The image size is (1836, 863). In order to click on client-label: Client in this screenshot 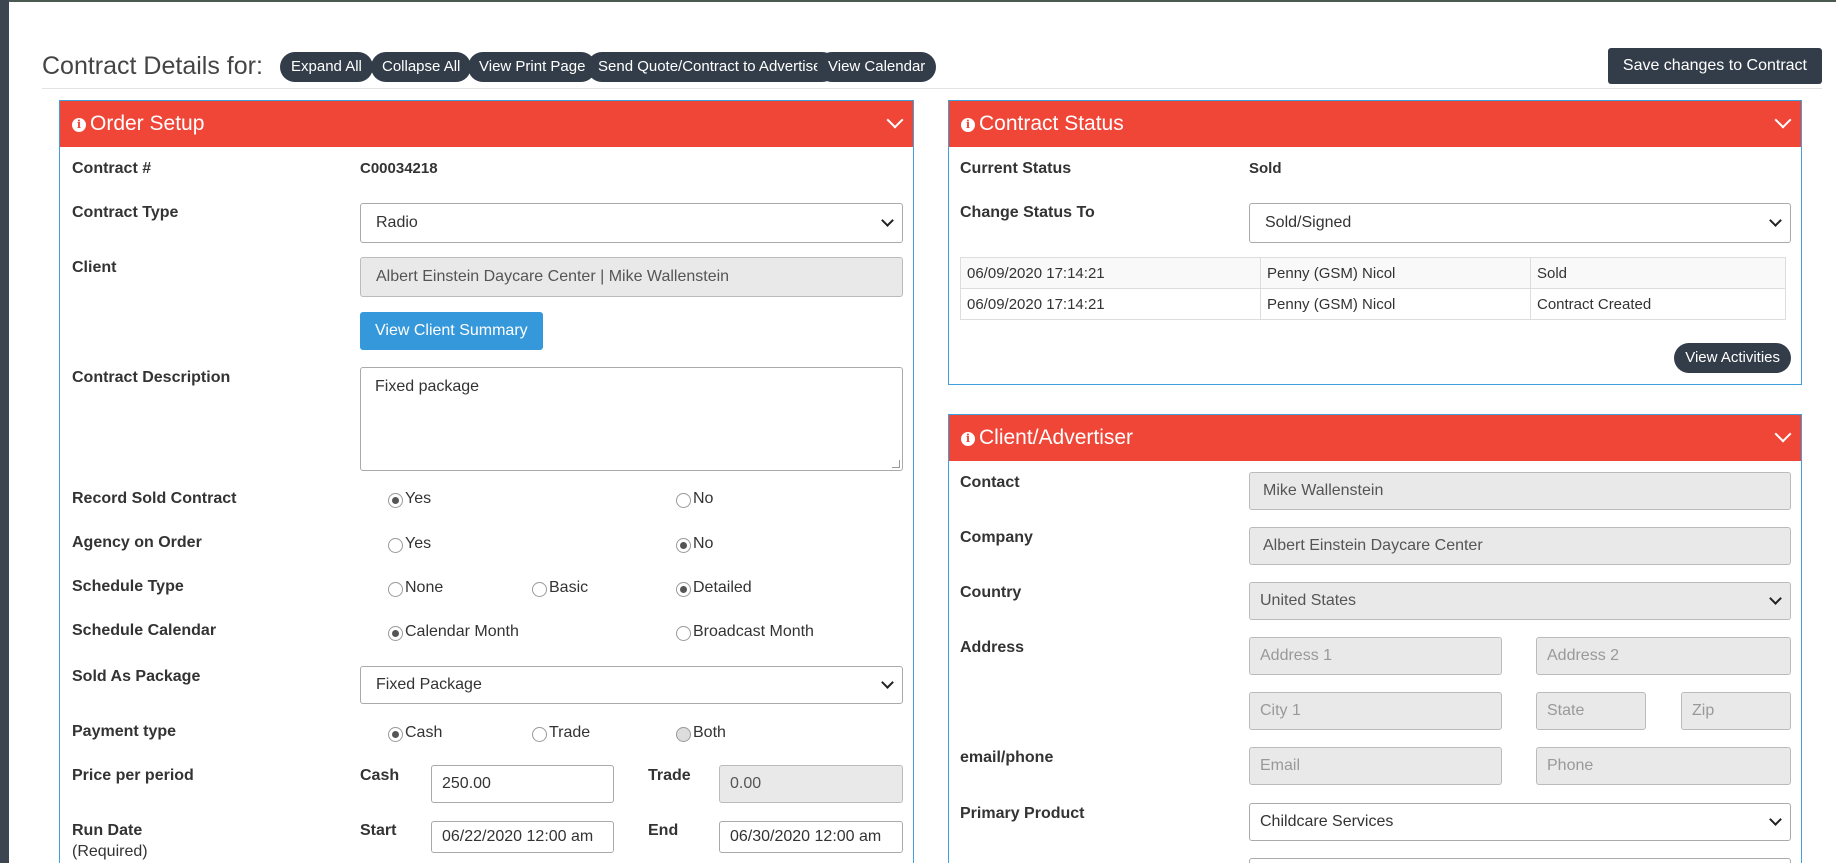, I will do `click(94, 267)`.